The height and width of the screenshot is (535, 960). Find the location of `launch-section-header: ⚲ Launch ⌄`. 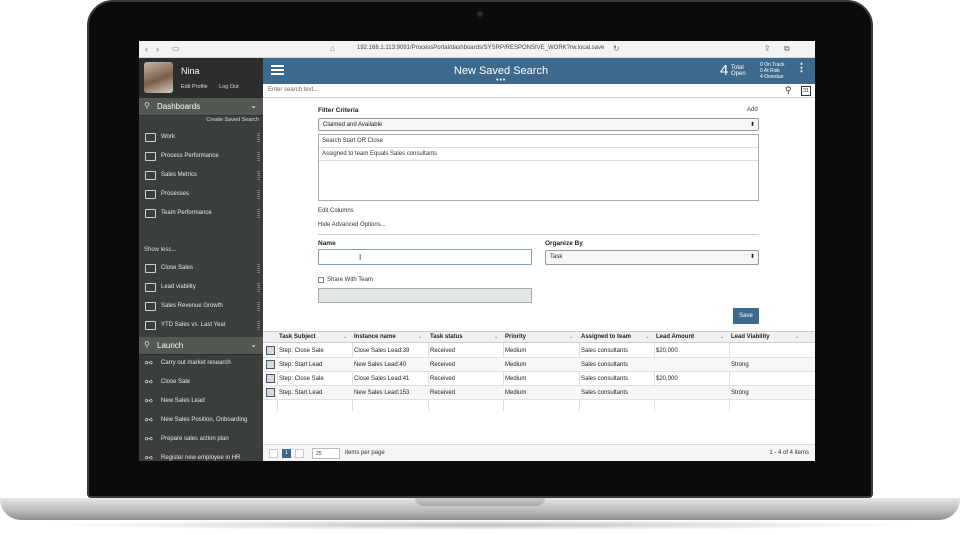

launch-section-header: ⚲ Launch ⌄ is located at coordinates (201, 346).